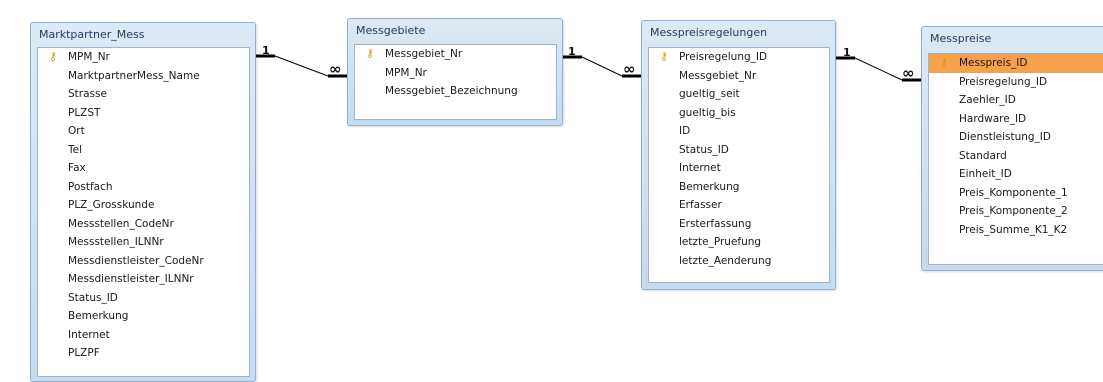 This screenshot has width=1103, height=382. I want to click on field-row: Messgebiet_Bezeichnung, so click(455, 91).